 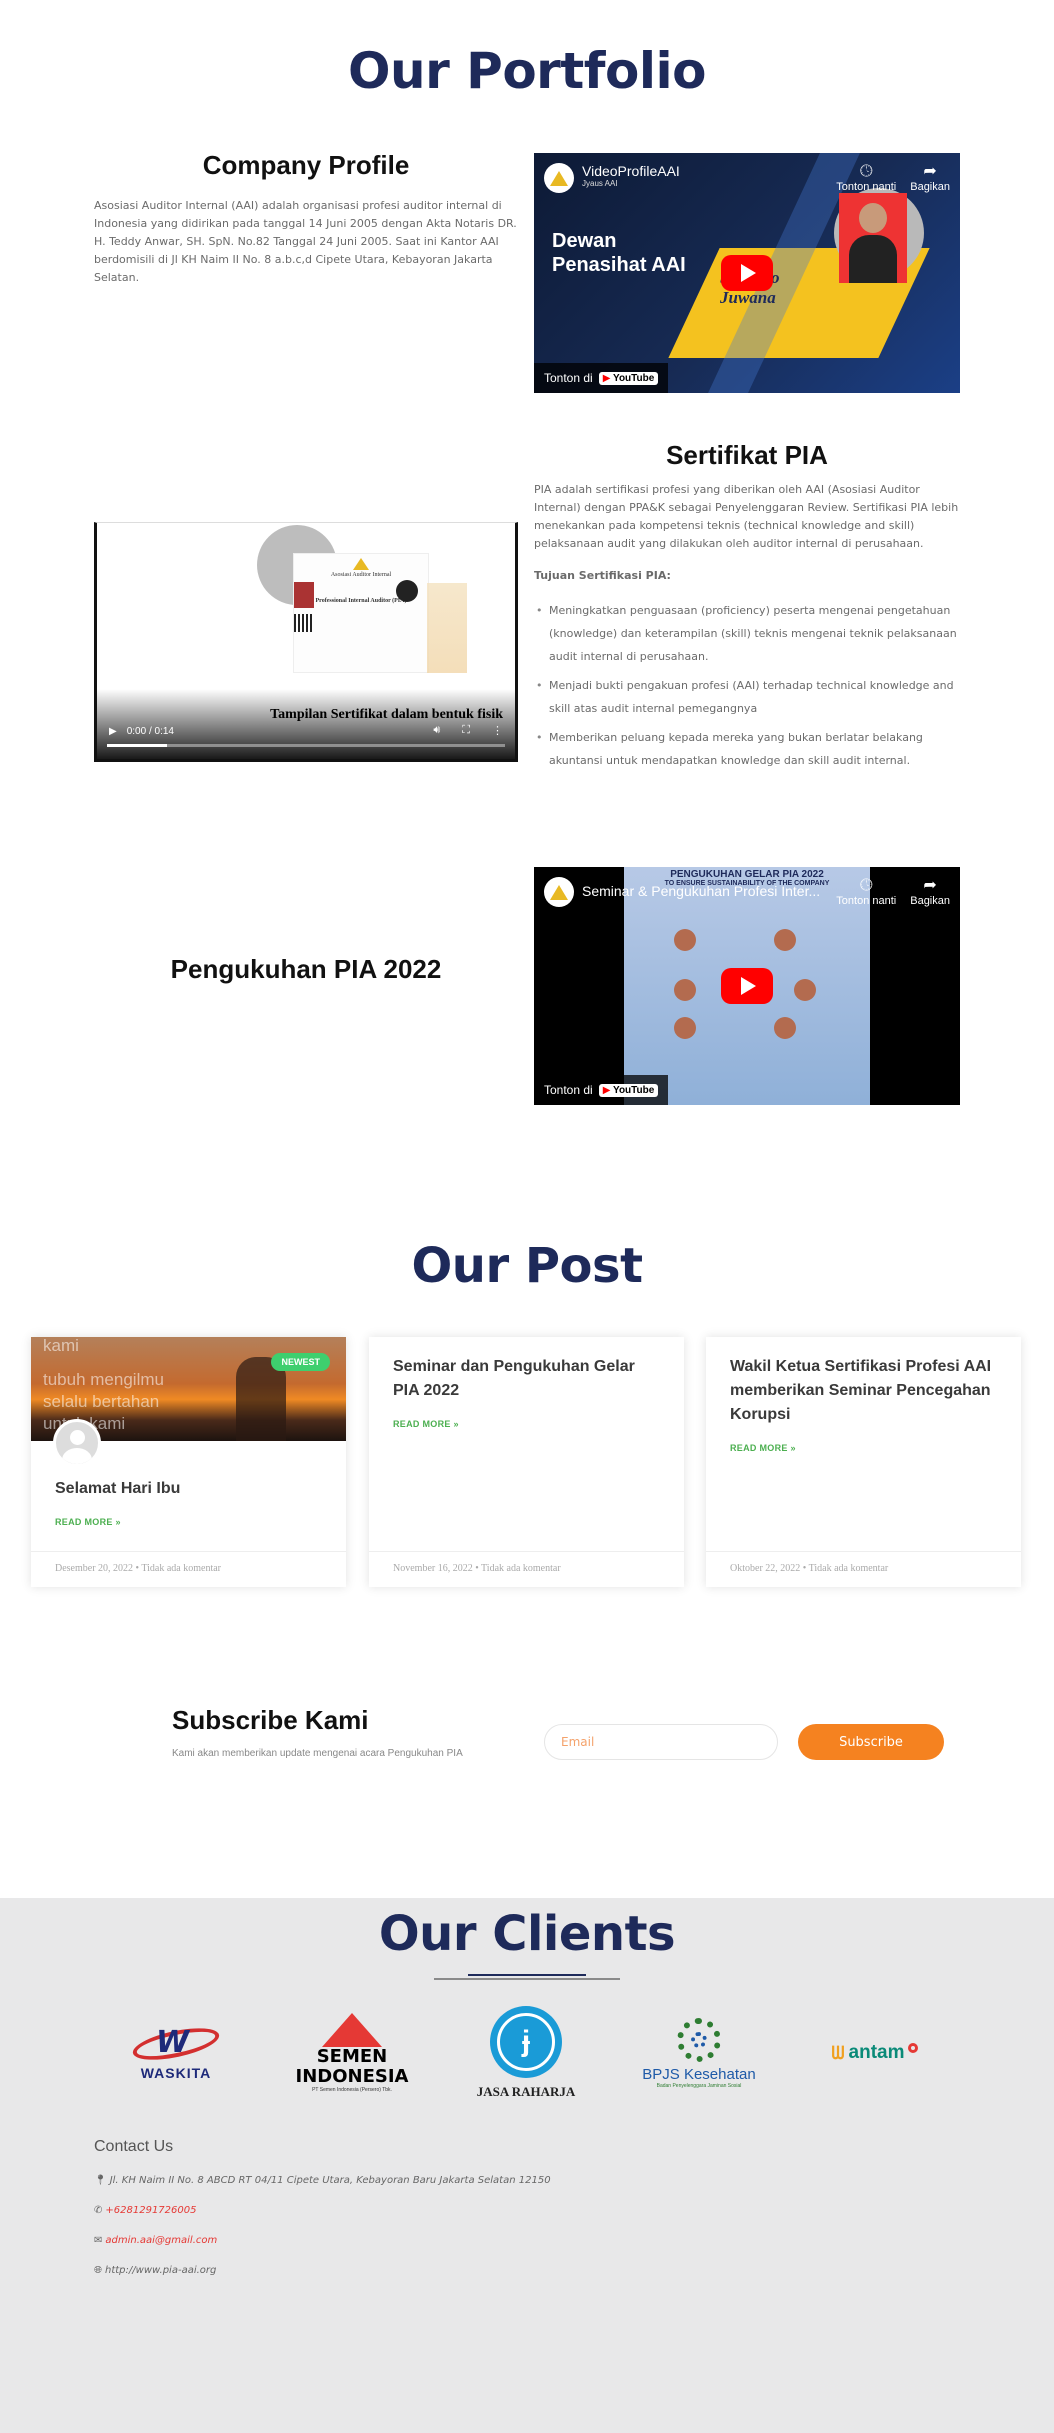 I want to click on antam-mark: ᗯ antam, so click(x=875, y=2053).